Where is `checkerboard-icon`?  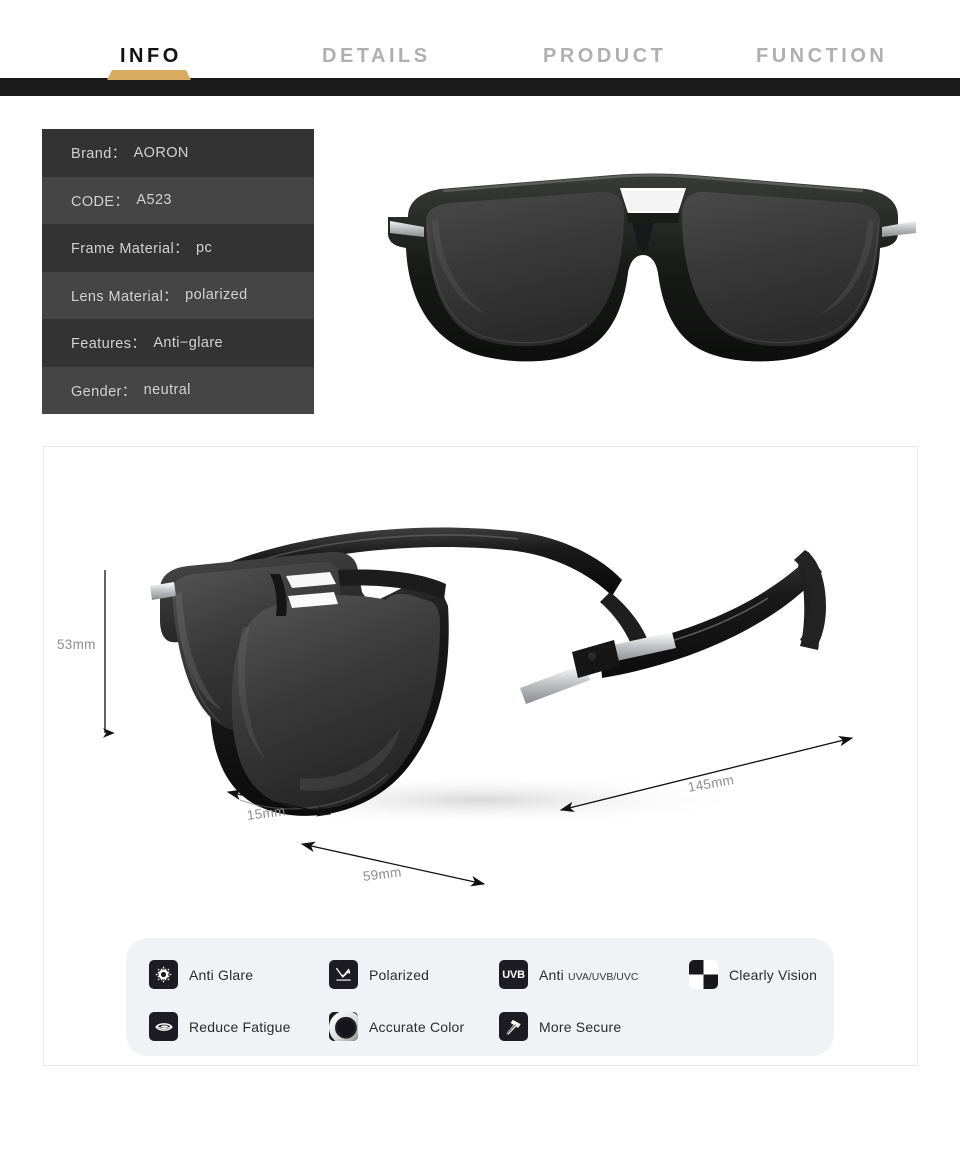
checkerboard-icon is located at coordinates (703, 974).